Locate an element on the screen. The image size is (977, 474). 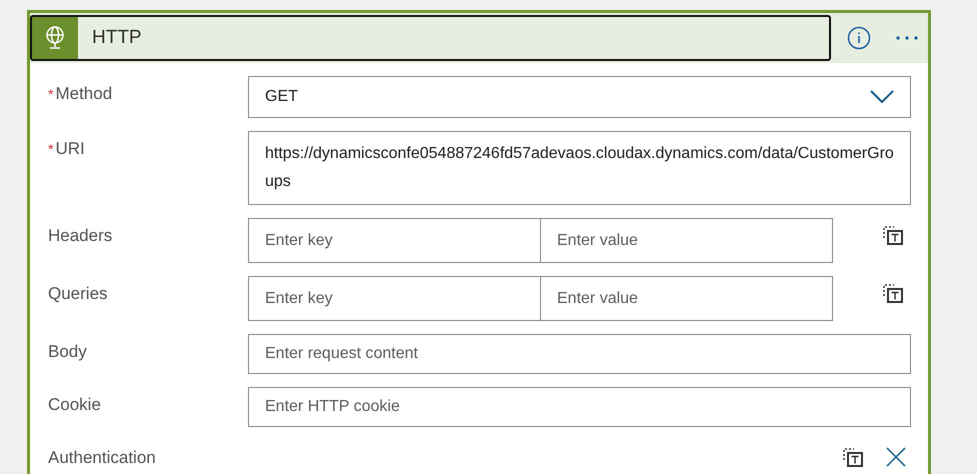
field-label: Headers is located at coordinates (80, 235).